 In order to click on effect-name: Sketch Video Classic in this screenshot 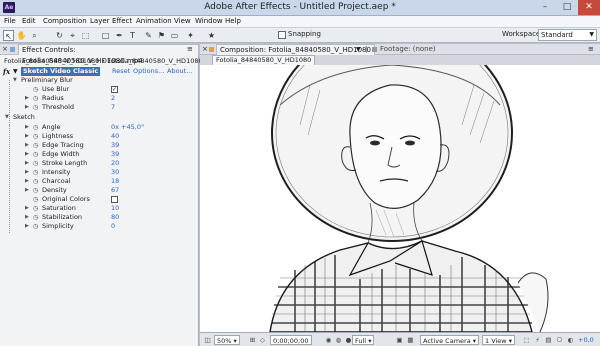, I will do `click(61, 71)`.